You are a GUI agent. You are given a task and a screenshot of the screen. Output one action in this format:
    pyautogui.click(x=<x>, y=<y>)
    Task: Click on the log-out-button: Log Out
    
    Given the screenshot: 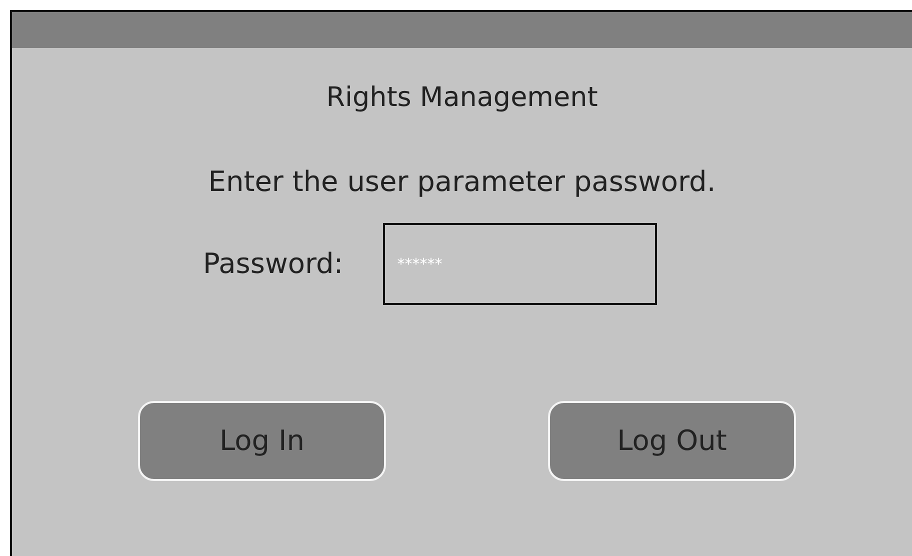 What is the action you would take?
    pyautogui.click(x=672, y=440)
    